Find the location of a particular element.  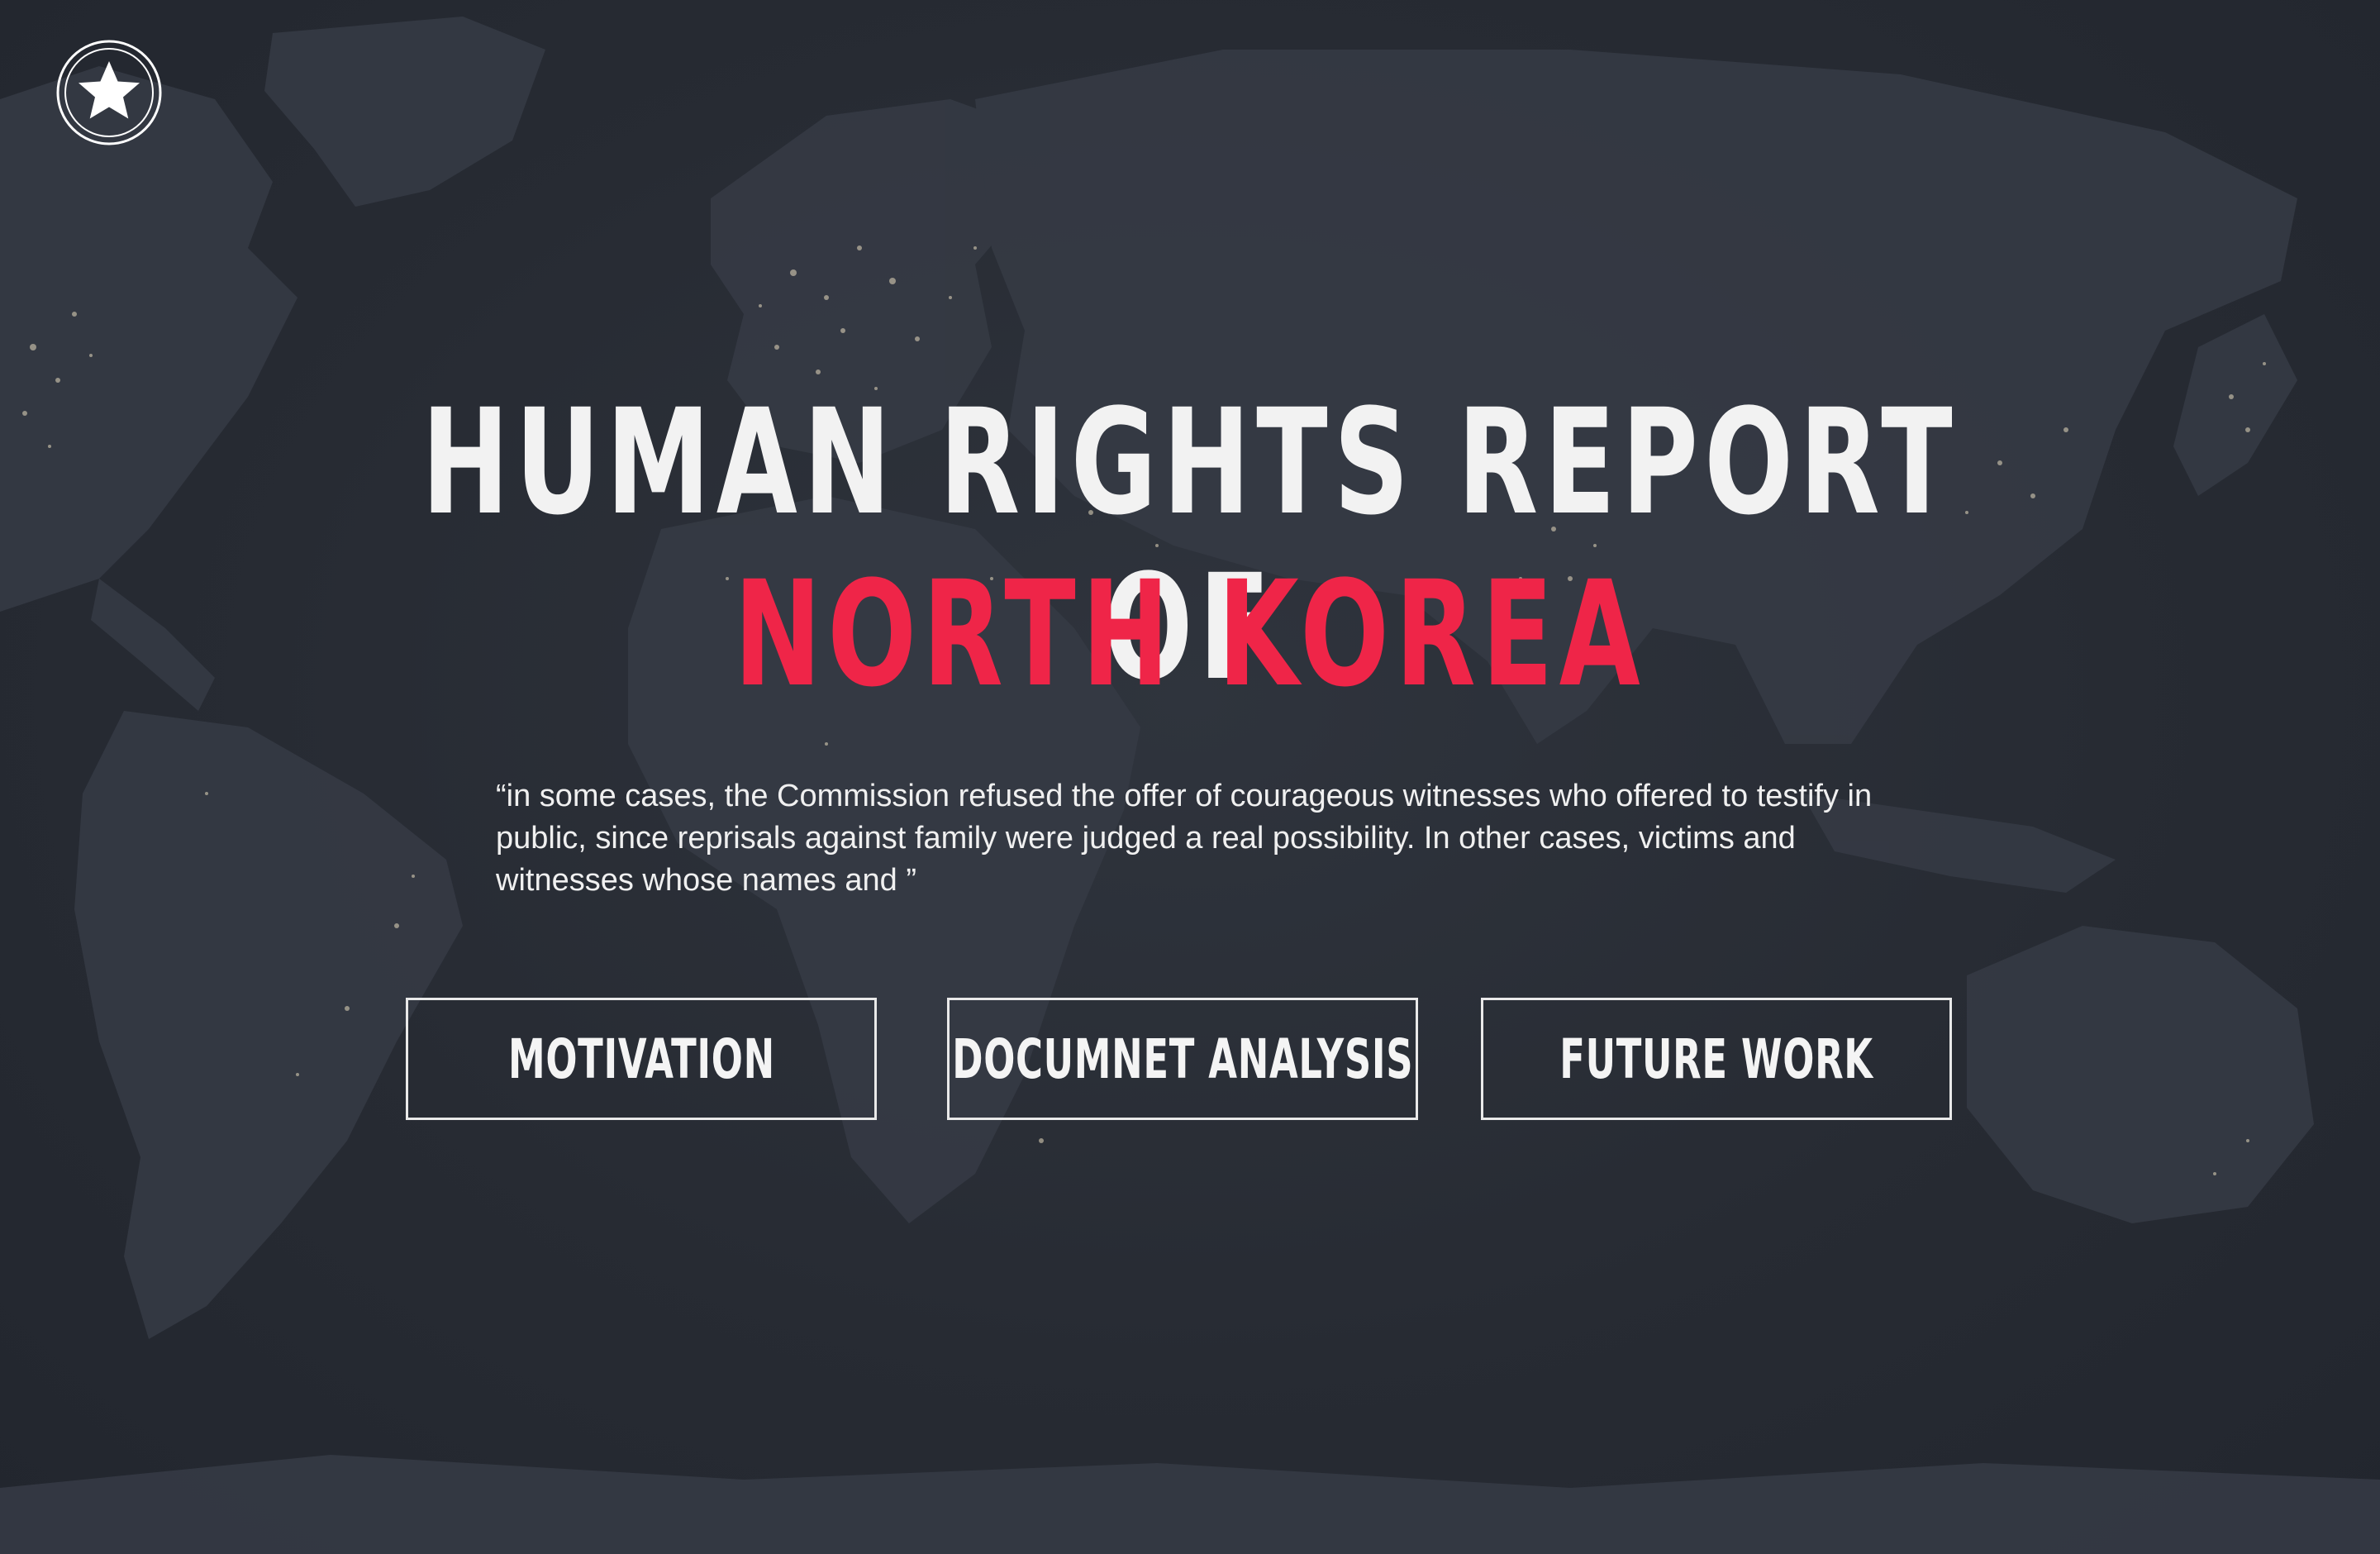

document-analysis-button-label: DOCUMNET ANALYSIS is located at coordinates (1182, 1059).